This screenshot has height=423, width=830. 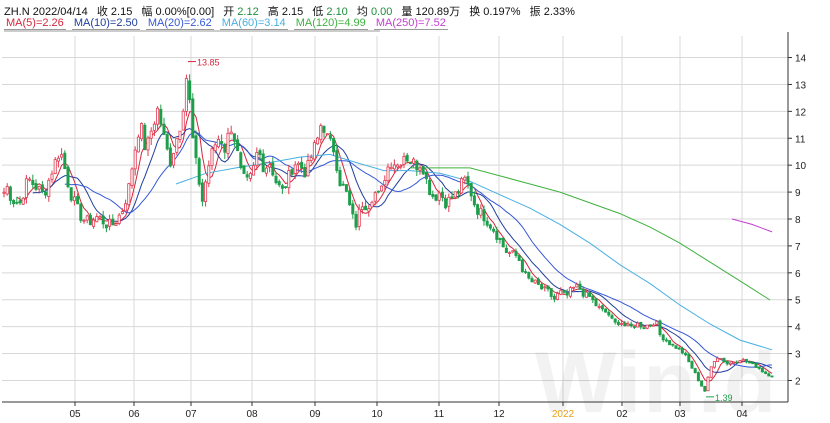 I want to click on ma250-line, so click(x=752, y=225).